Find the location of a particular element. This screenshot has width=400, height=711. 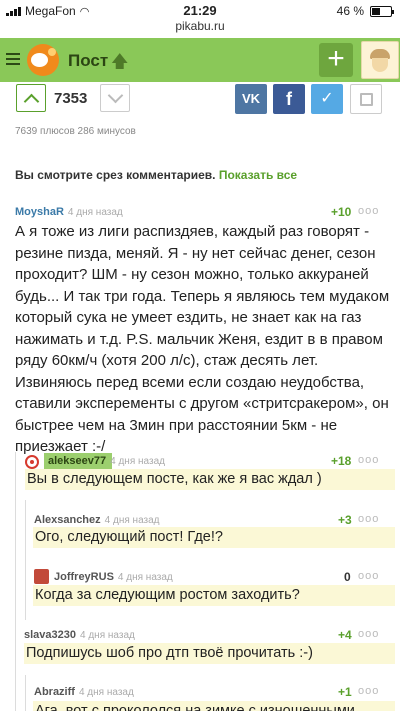

url-bar: pikabu.ru is located at coordinates (200, 26).